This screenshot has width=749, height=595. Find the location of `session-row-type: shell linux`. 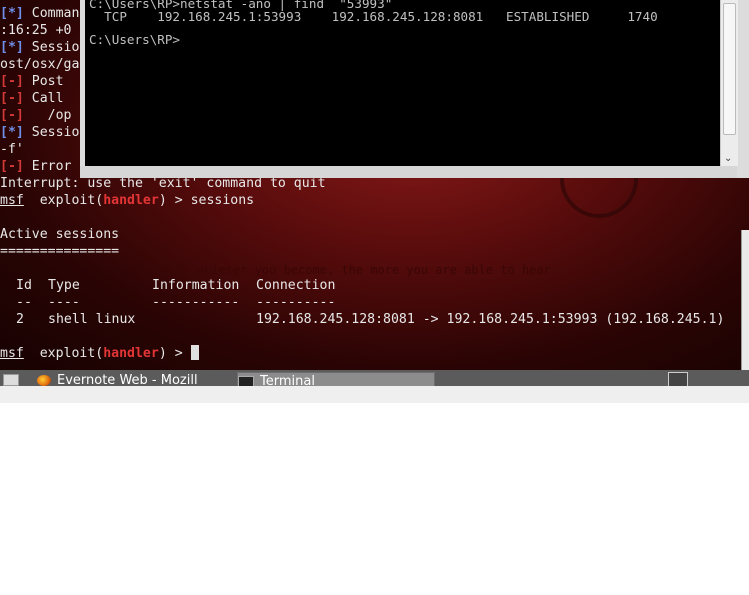

session-row-type: shell linux is located at coordinates (92, 319).